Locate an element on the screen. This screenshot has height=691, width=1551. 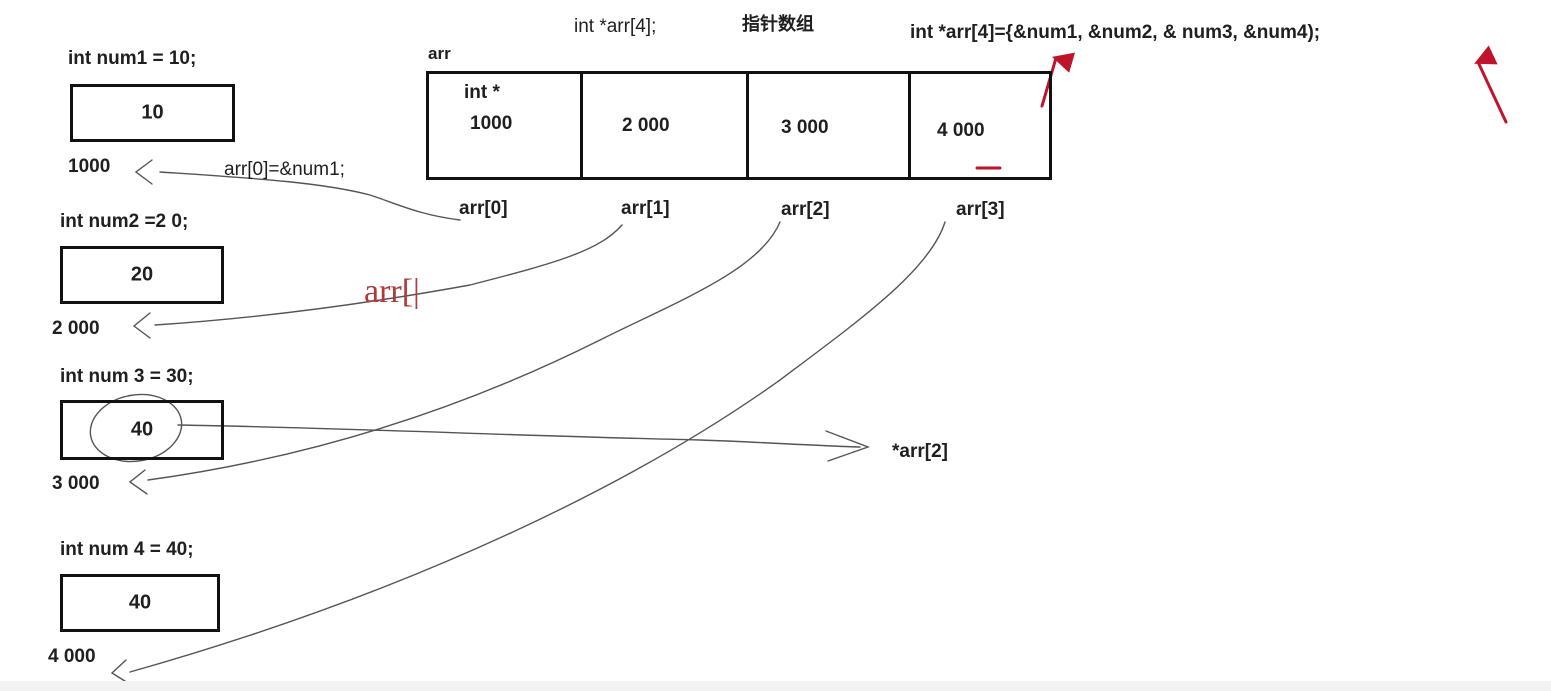
var1-value: 10 is located at coordinates (152, 112).